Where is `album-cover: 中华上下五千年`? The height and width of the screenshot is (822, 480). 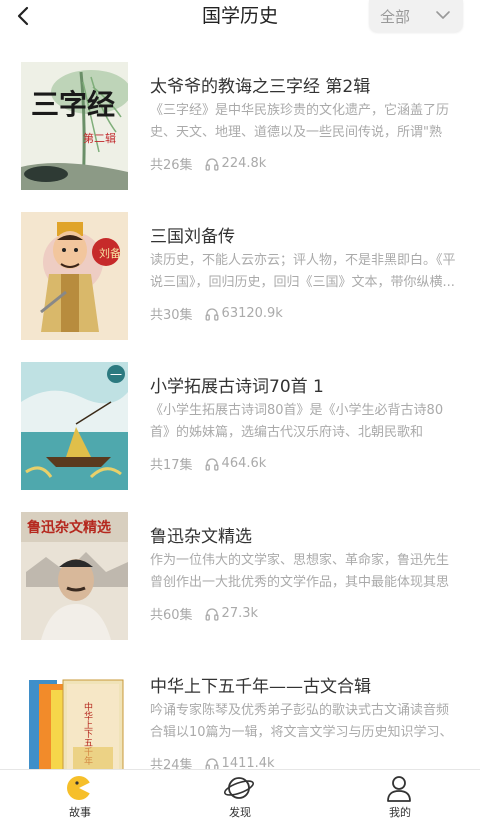 album-cover: 中华上下五千年 is located at coordinates (74, 715).